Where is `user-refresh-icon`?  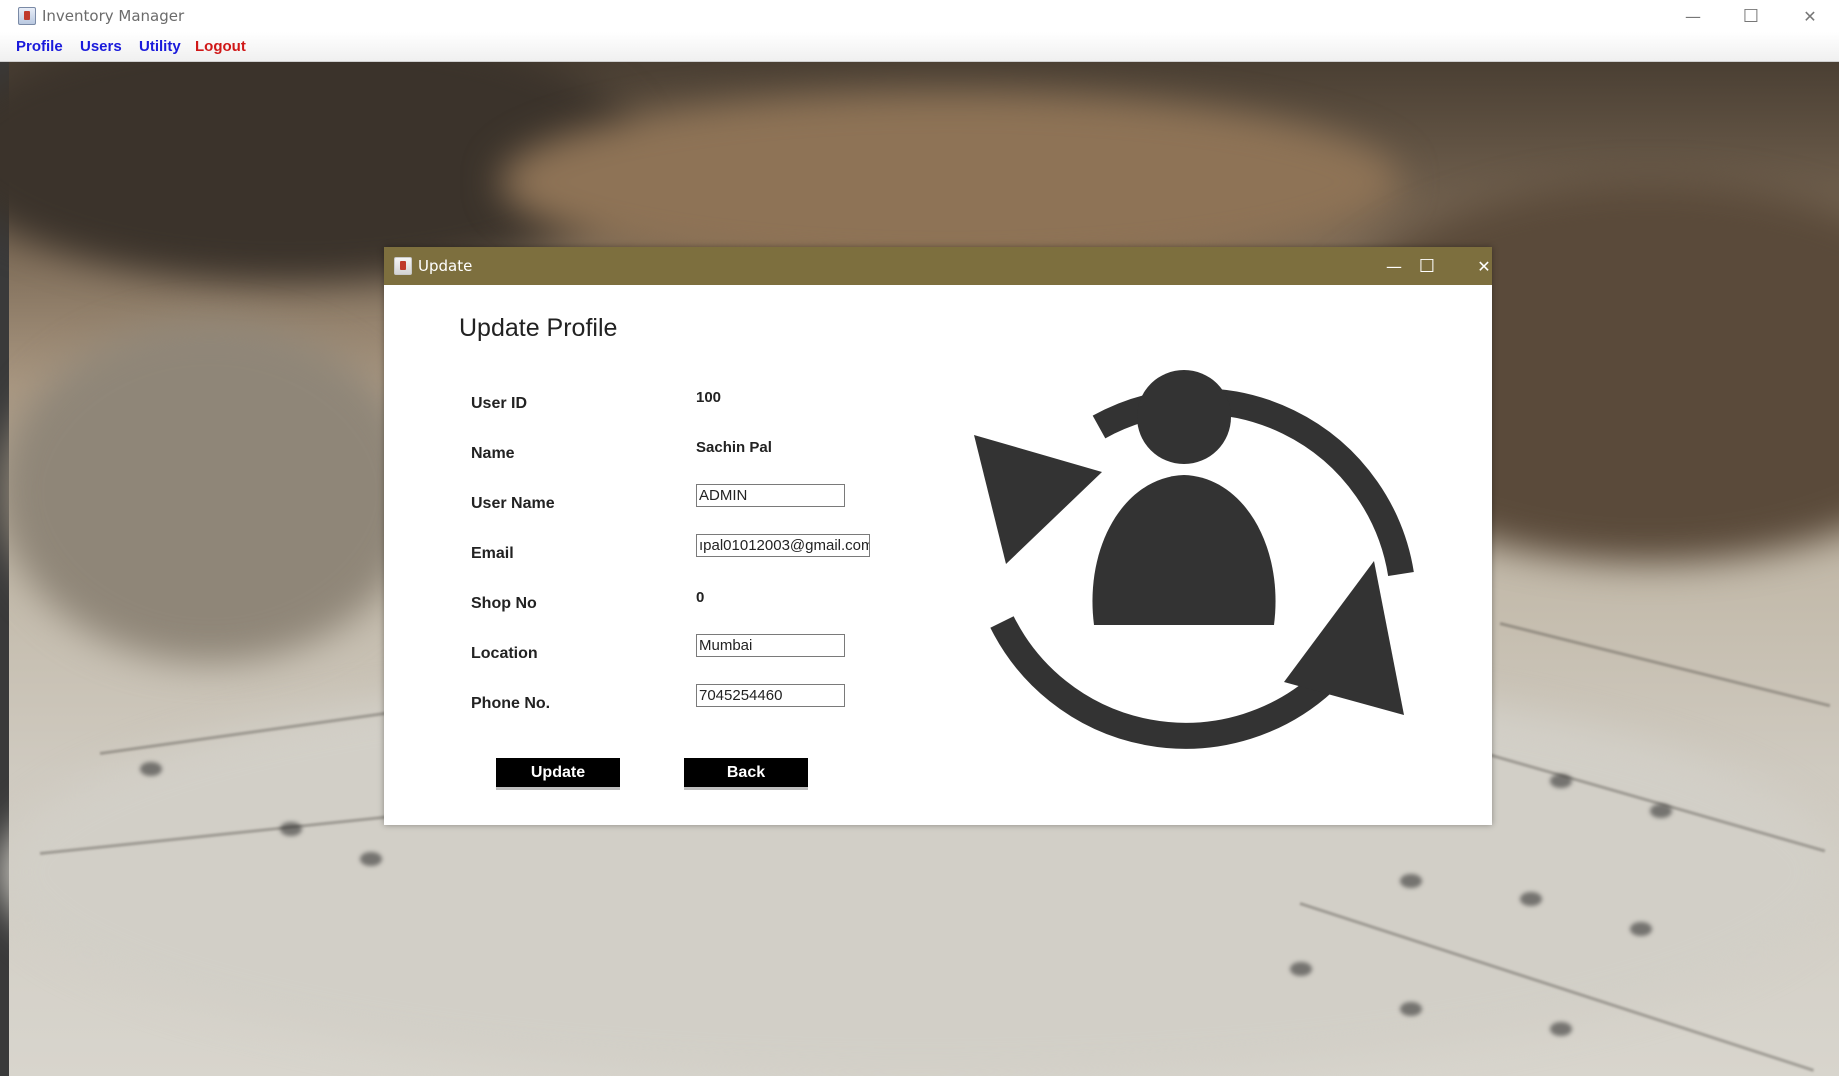
user-refresh-icon is located at coordinates (1194, 559).